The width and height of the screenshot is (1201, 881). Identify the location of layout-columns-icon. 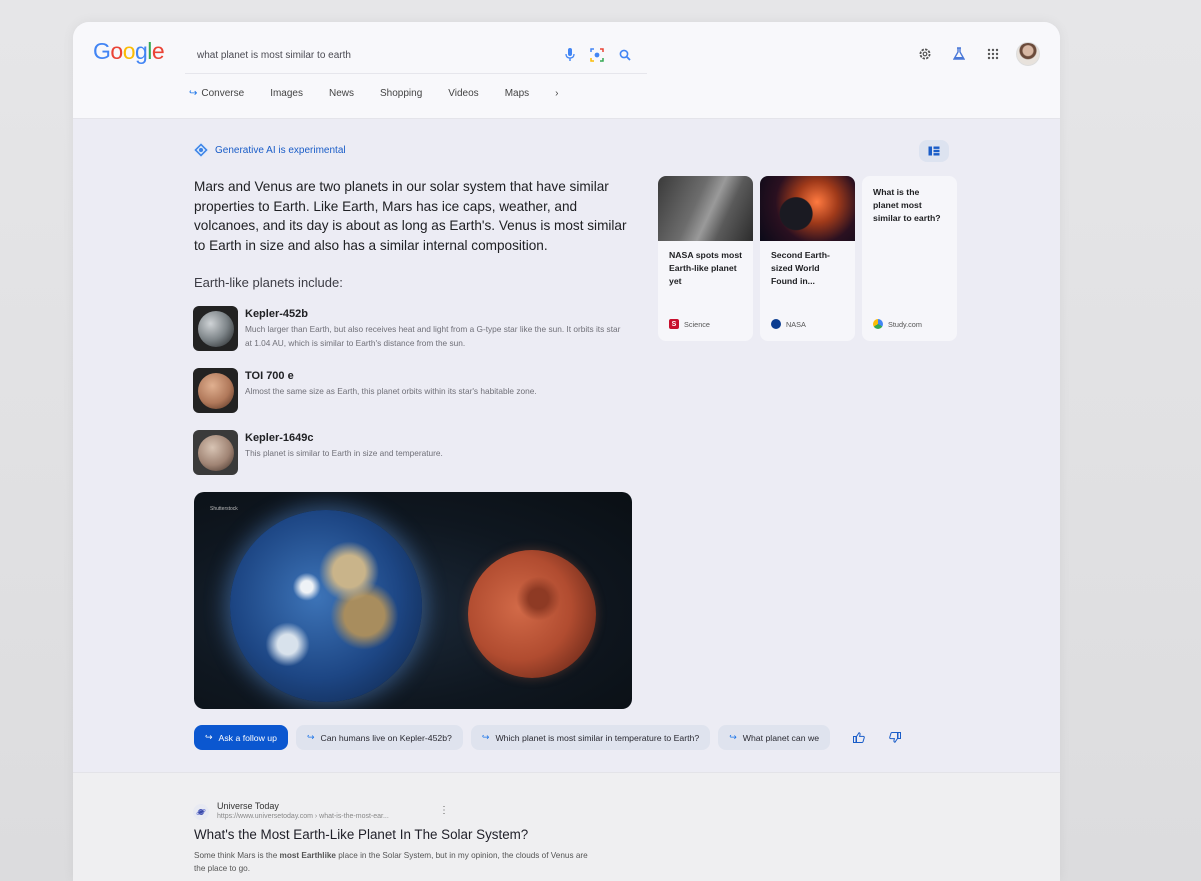
(934, 151).